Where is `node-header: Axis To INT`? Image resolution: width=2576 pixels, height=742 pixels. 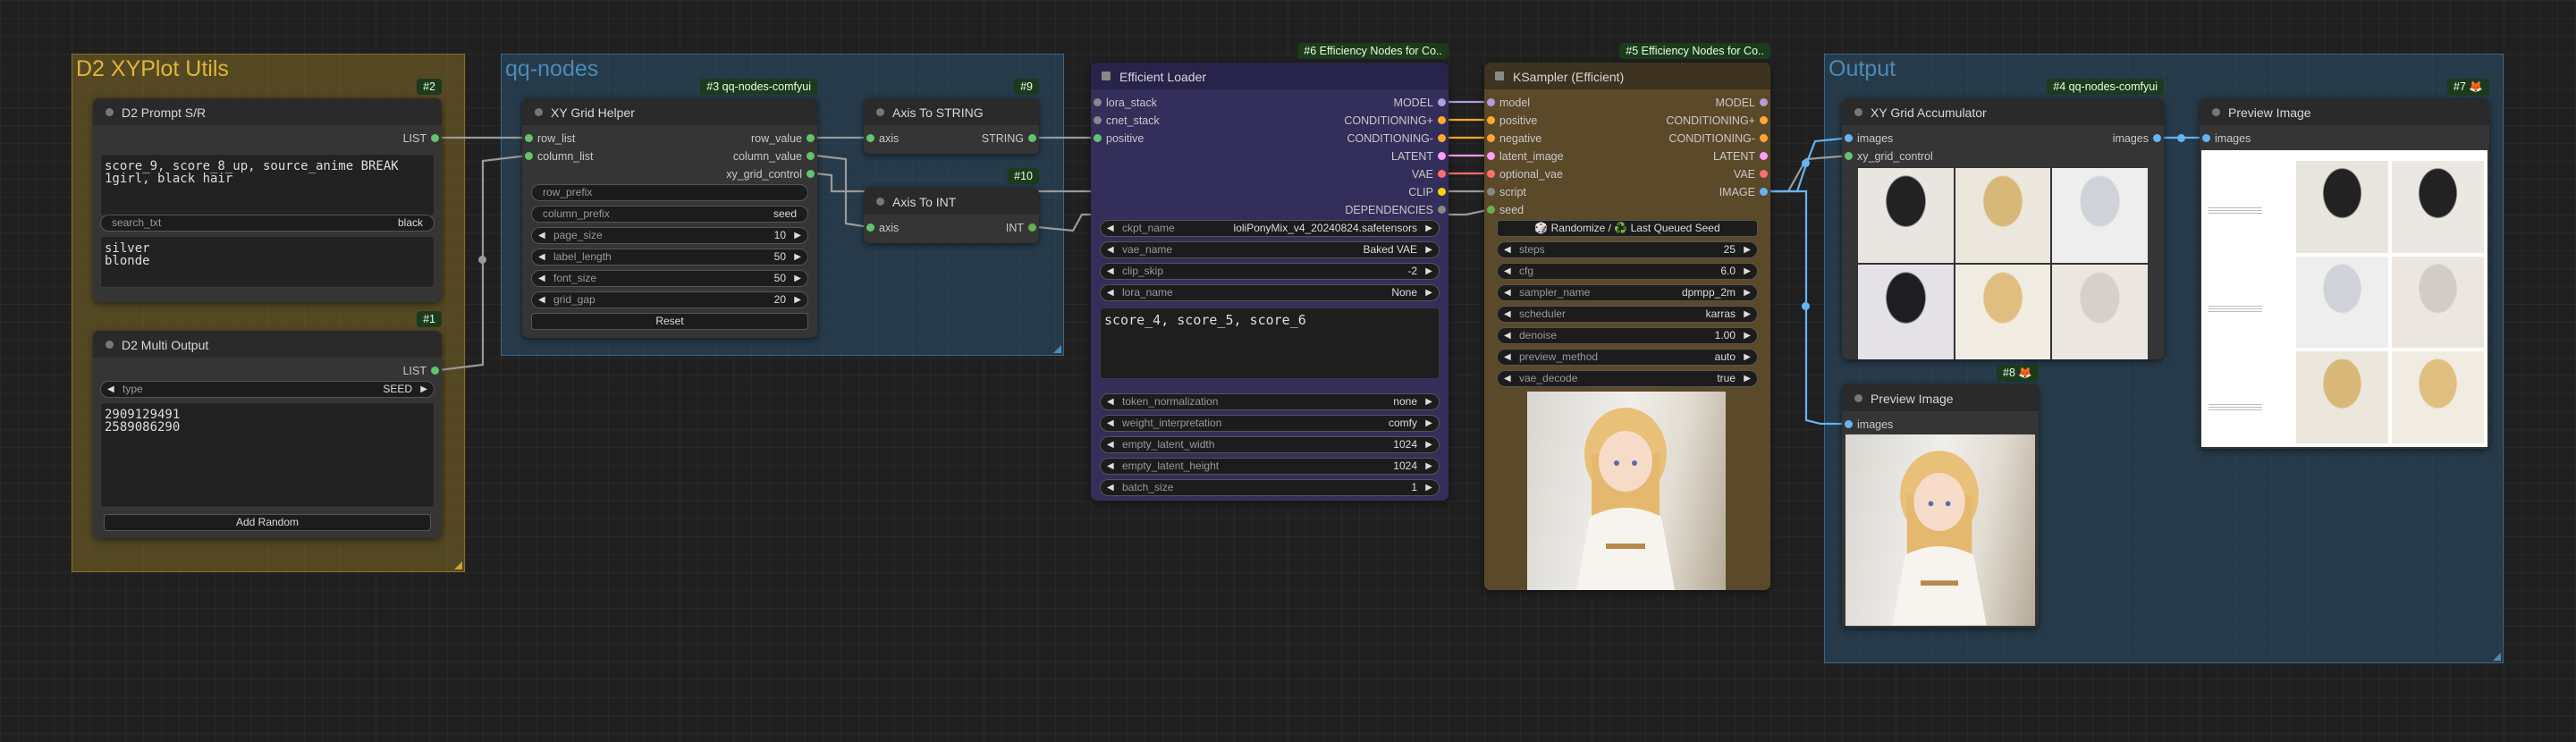
node-header: Axis To INT is located at coordinates (951, 201).